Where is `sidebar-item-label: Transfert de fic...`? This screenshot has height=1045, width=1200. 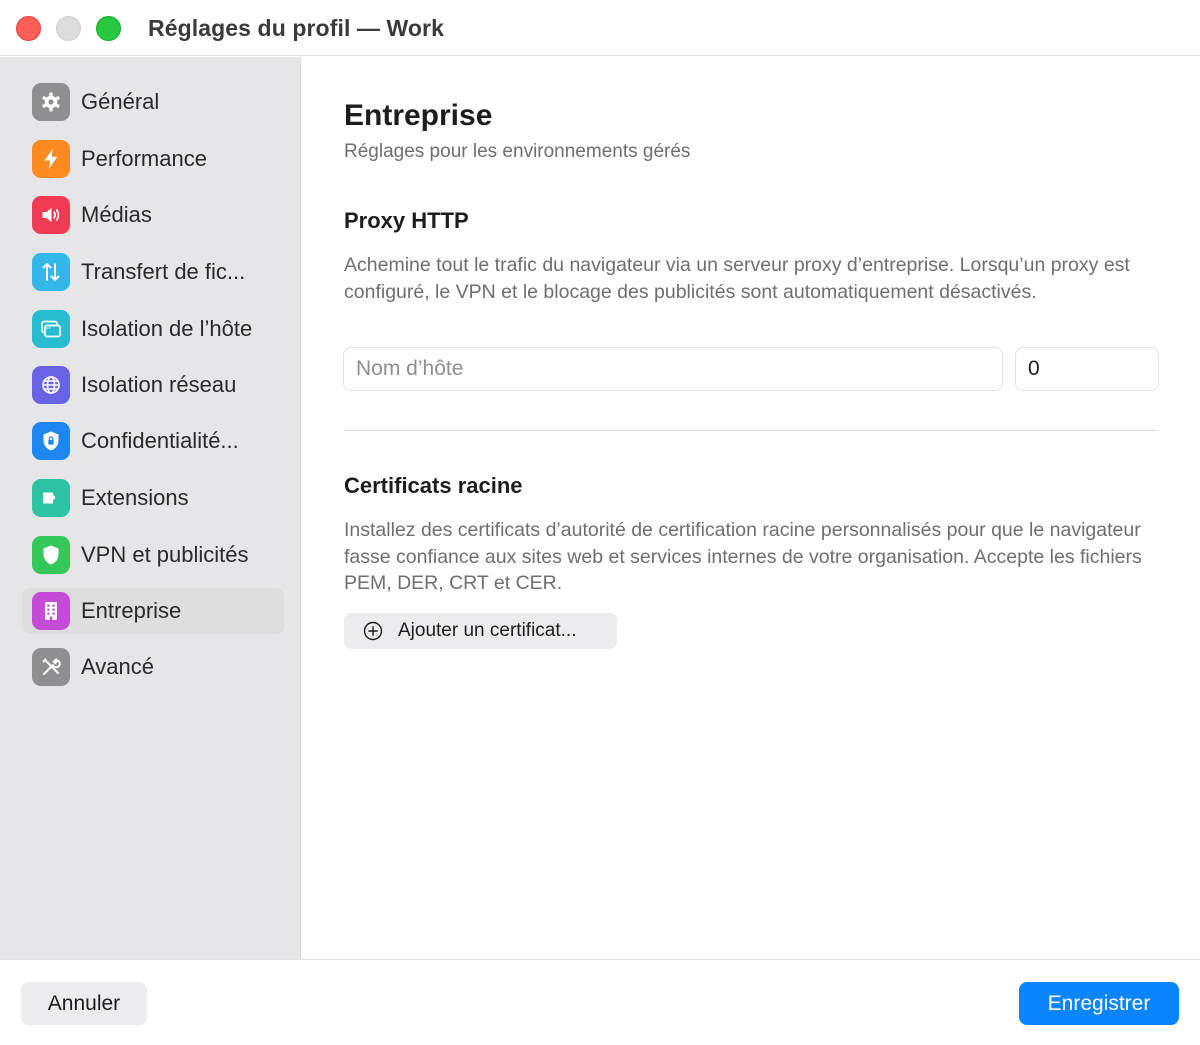 sidebar-item-label: Transfert de fic... is located at coordinates (163, 271).